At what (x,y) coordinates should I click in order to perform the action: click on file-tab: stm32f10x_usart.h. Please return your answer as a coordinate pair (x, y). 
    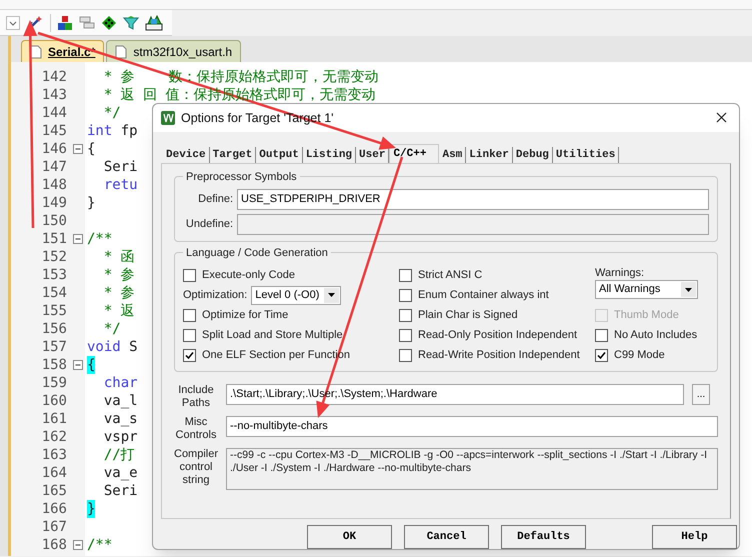
    Looking at the image, I should click on (174, 51).